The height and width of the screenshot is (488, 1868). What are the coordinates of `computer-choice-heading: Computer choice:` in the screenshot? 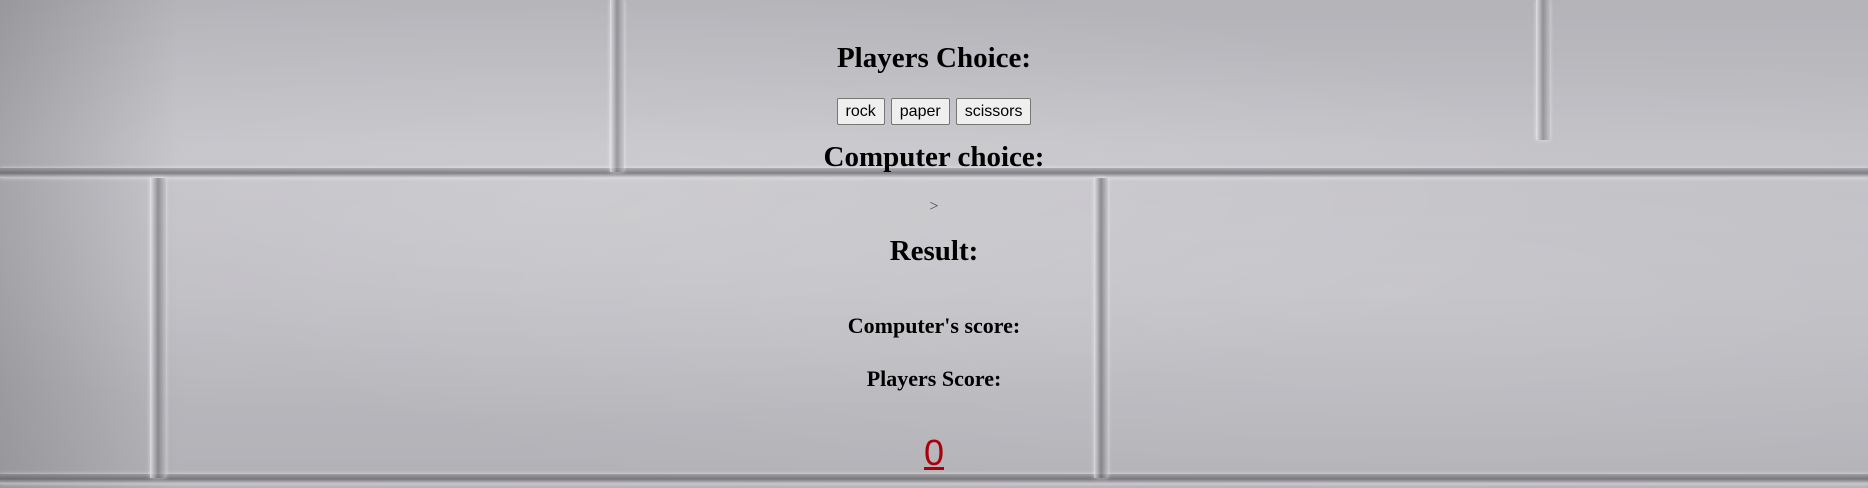 It's located at (934, 157).